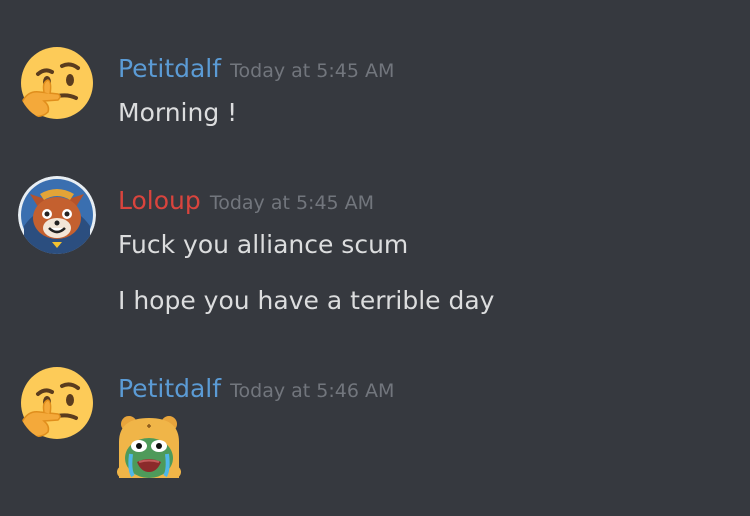 Image resolution: width=750 pixels, height=516 pixels. What do you see at coordinates (159, 200) in the screenshot?
I see `username: Loloup` at bounding box center [159, 200].